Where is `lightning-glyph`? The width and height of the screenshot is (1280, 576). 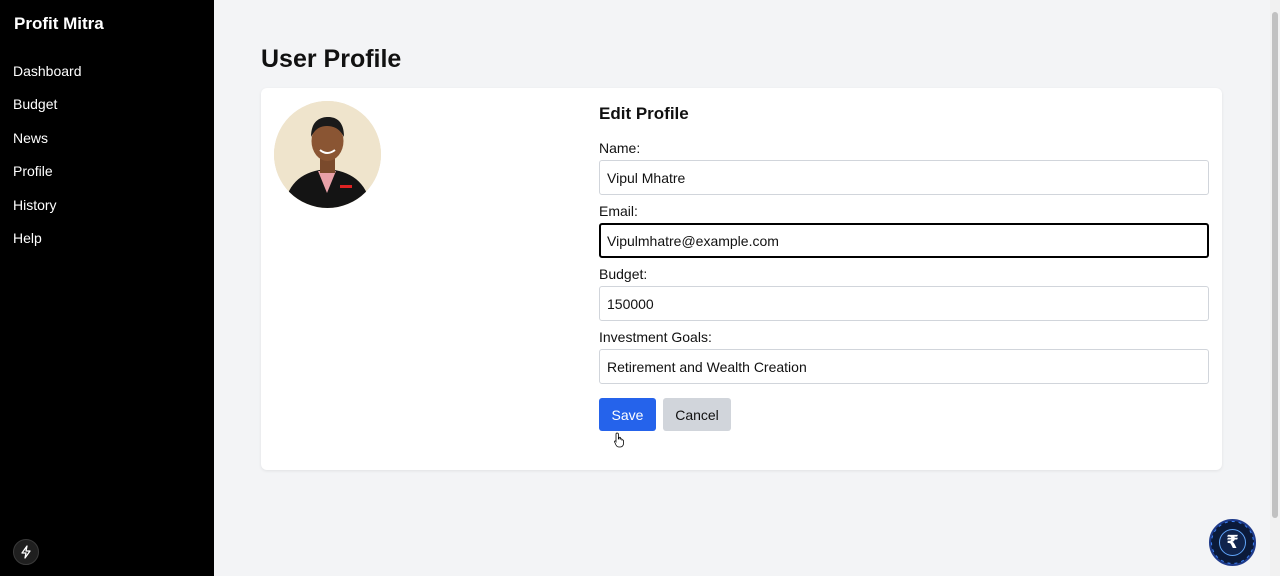 lightning-glyph is located at coordinates (26, 552).